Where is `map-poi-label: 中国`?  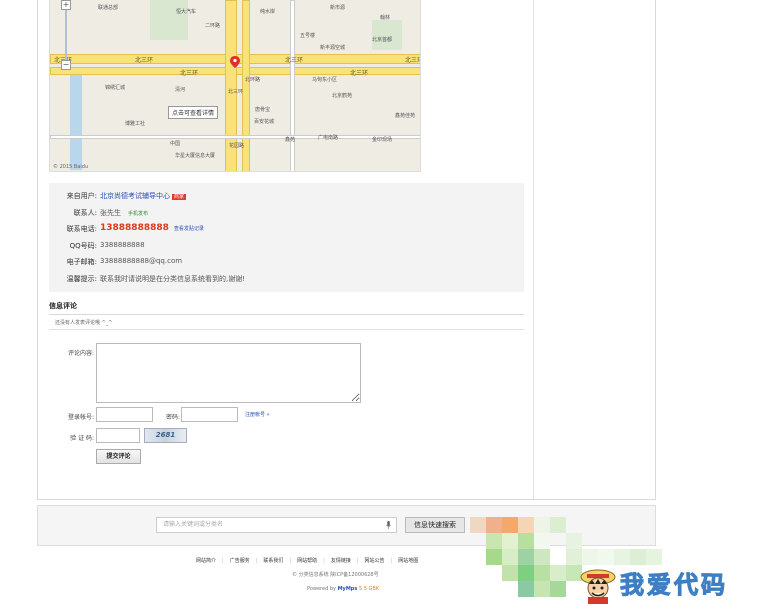 map-poi-label: 中国 is located at coordinates (175, 144).